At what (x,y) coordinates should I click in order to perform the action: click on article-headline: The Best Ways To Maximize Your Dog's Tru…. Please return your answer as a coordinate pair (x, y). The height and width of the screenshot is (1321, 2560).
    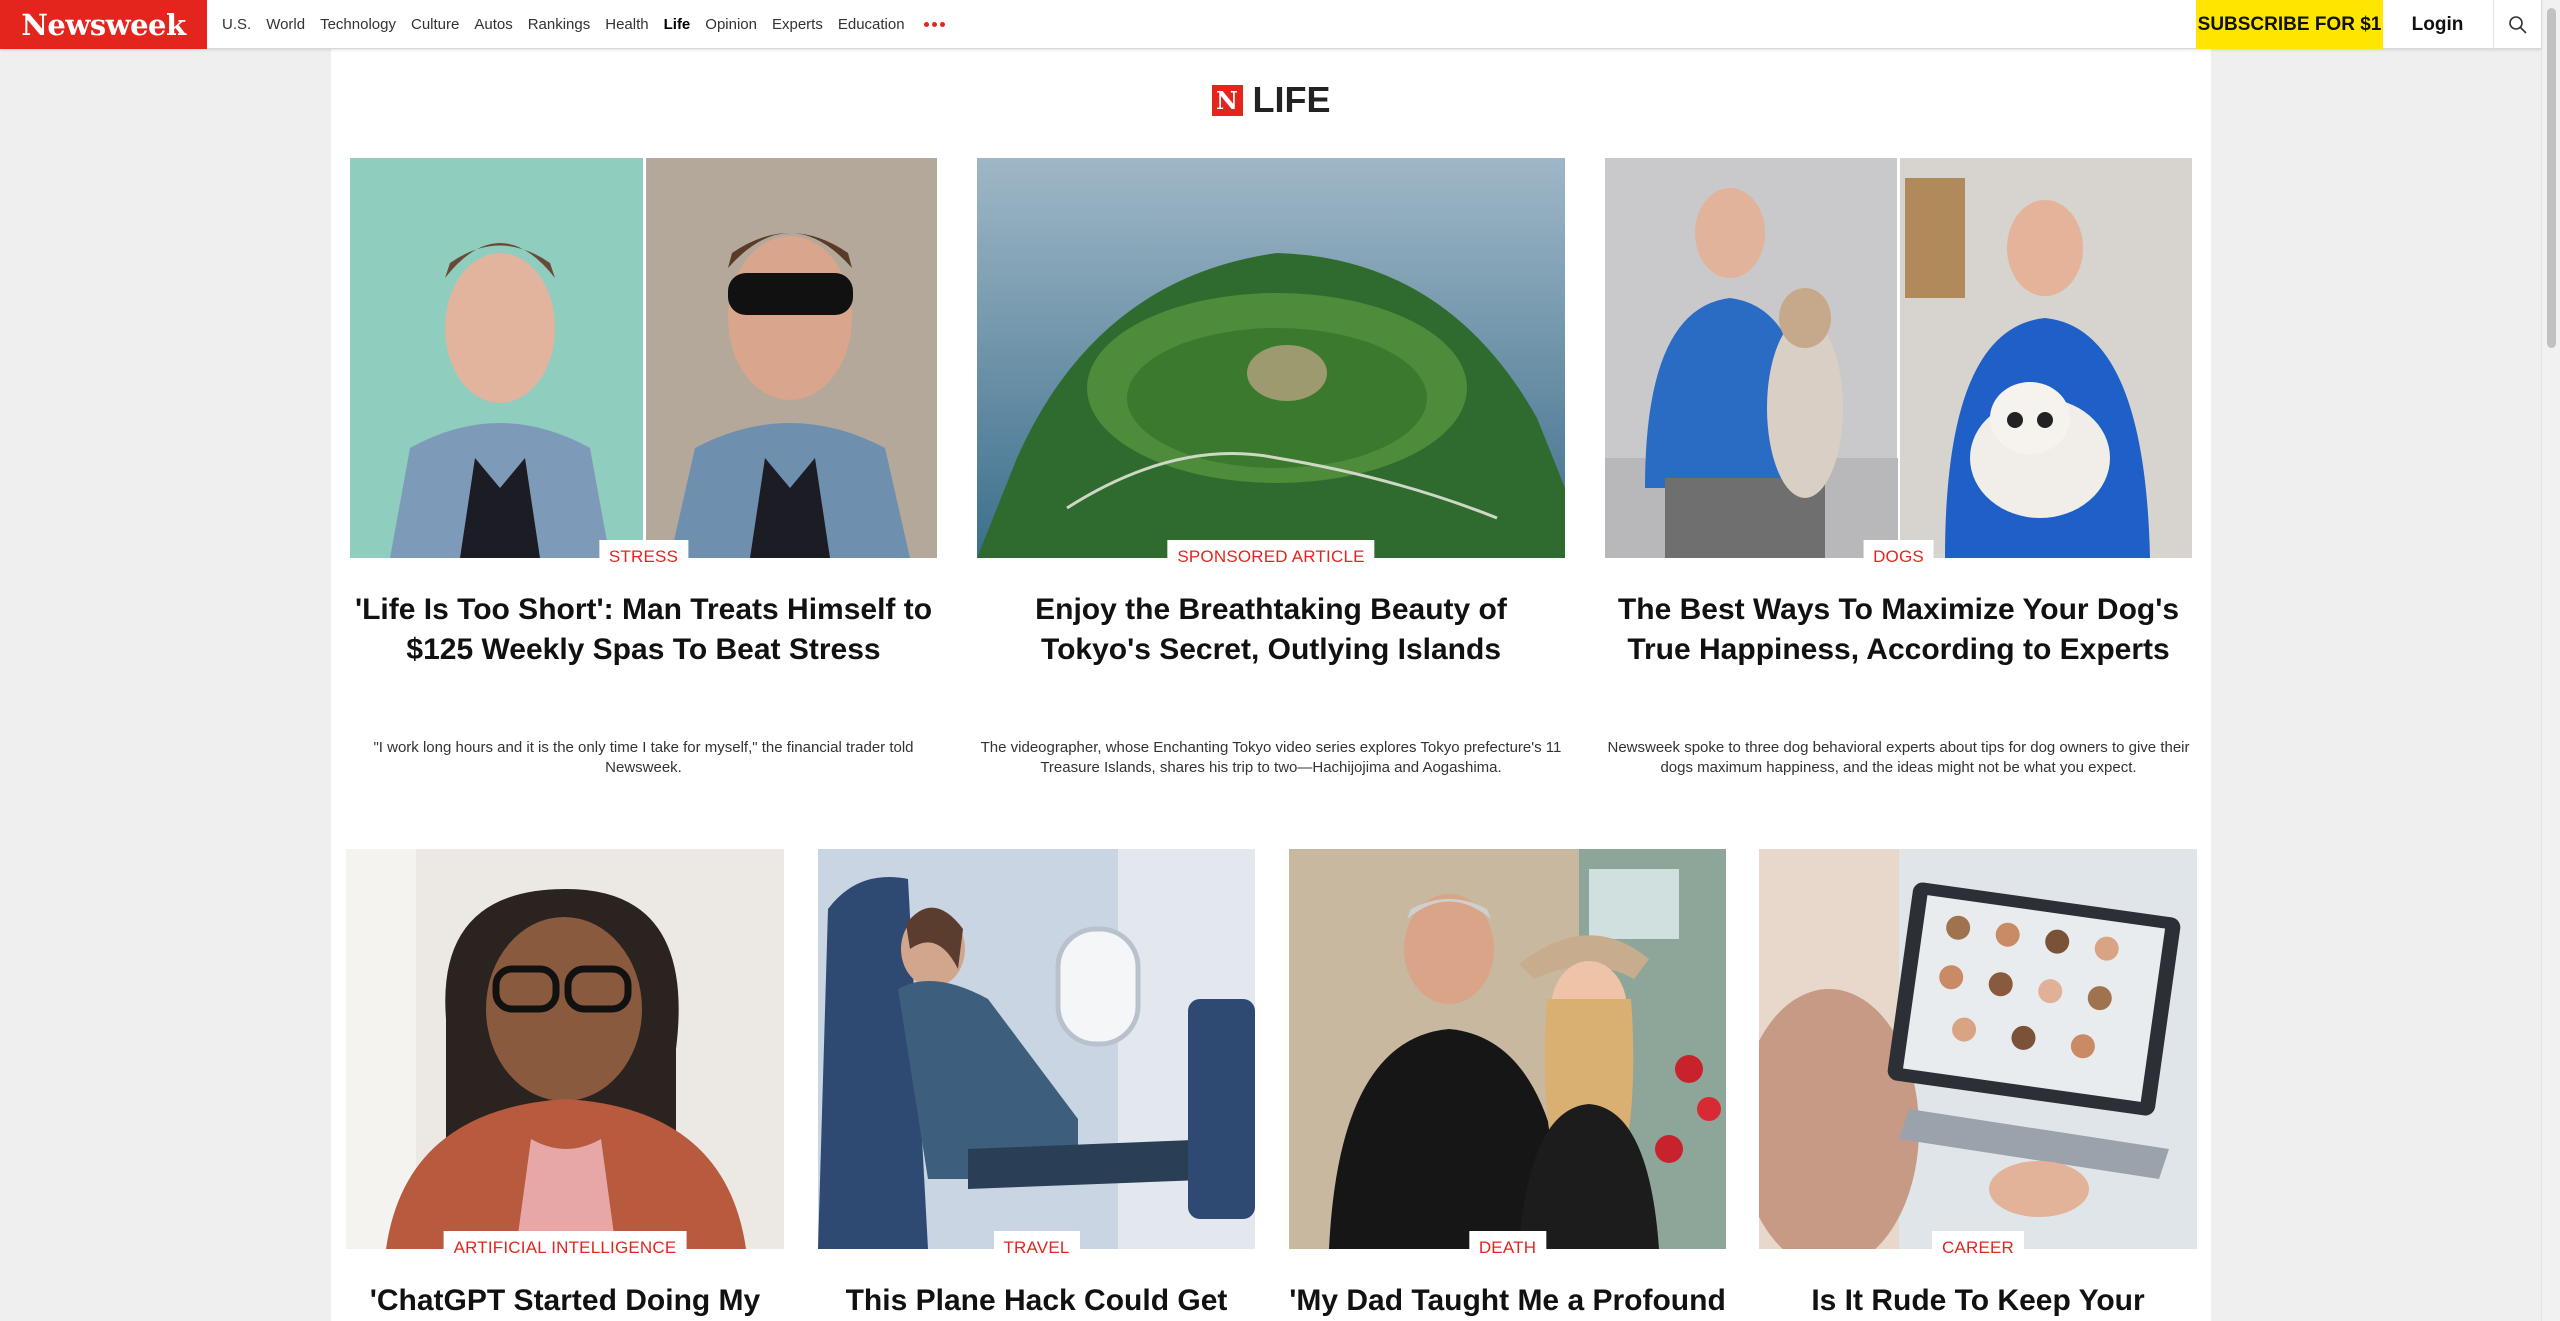
    Looking at the image, I should click on (1898, 630).